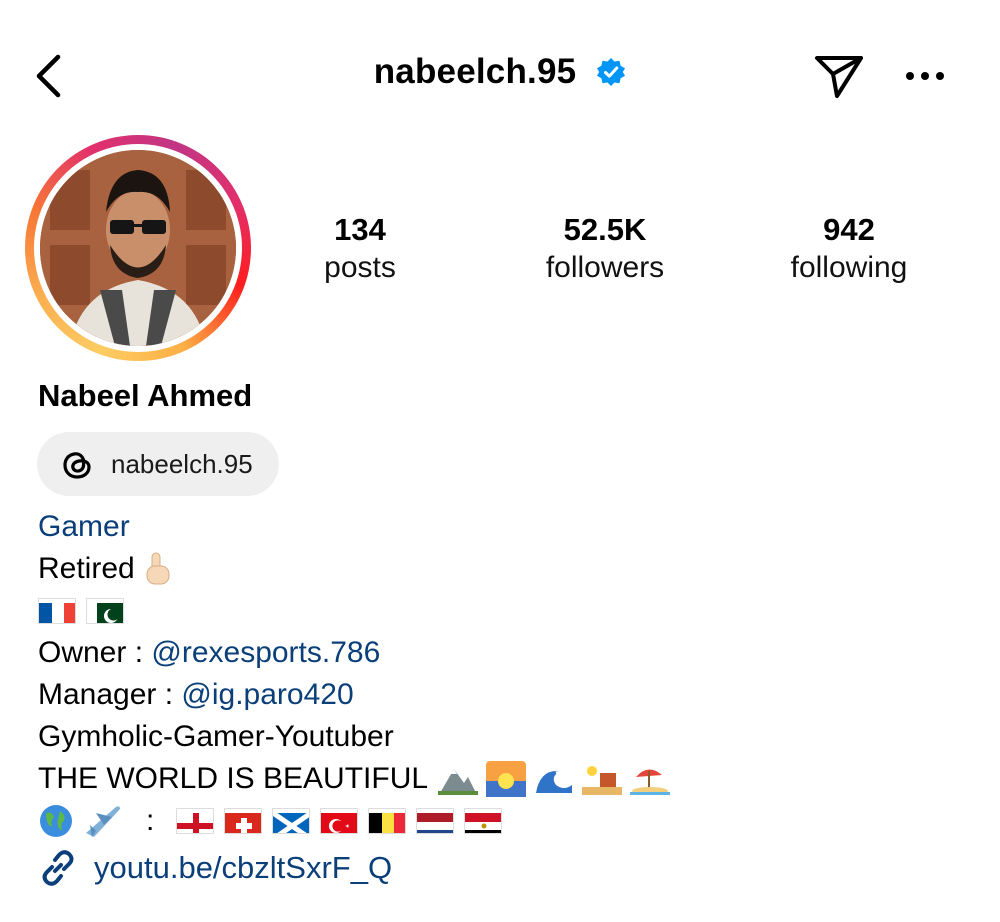 This screenshot has width=1000, height=922. What do you see at coordinates (650, 779) in the screenshot?
I see `beach-emoji-icon` at bounding box center [650, 779].